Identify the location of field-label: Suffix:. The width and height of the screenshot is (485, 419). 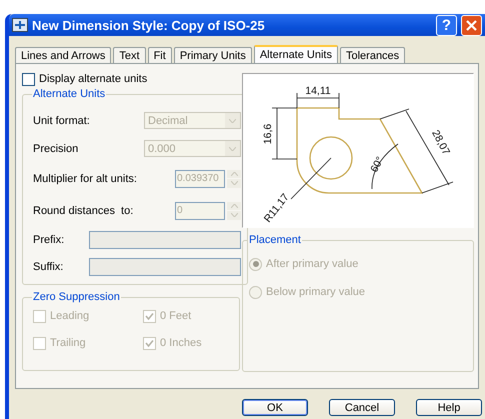
(48, 266).